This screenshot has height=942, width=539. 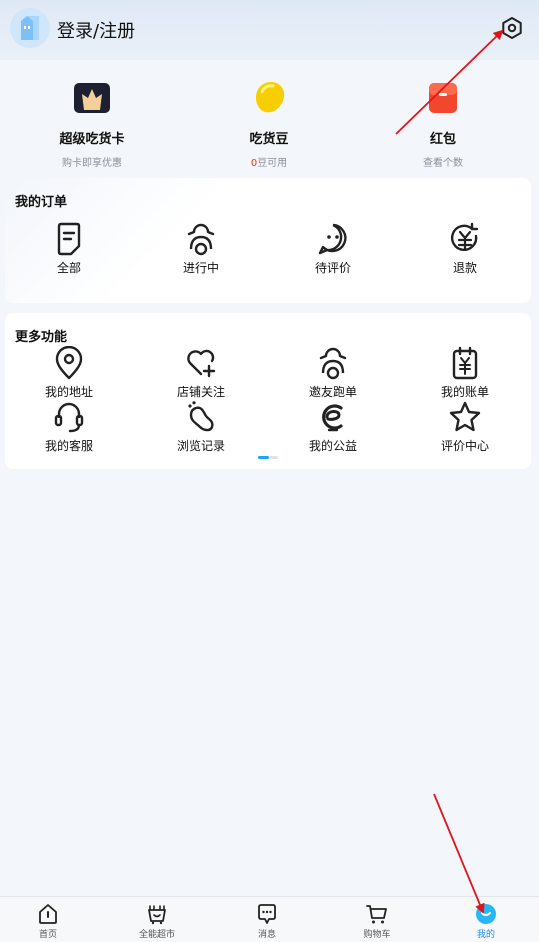 What do you see at coordinates (92, 163) in the screenshot?
I see `asset-subtitle: 购卡即享优惠` at bounding box center [92, 163].